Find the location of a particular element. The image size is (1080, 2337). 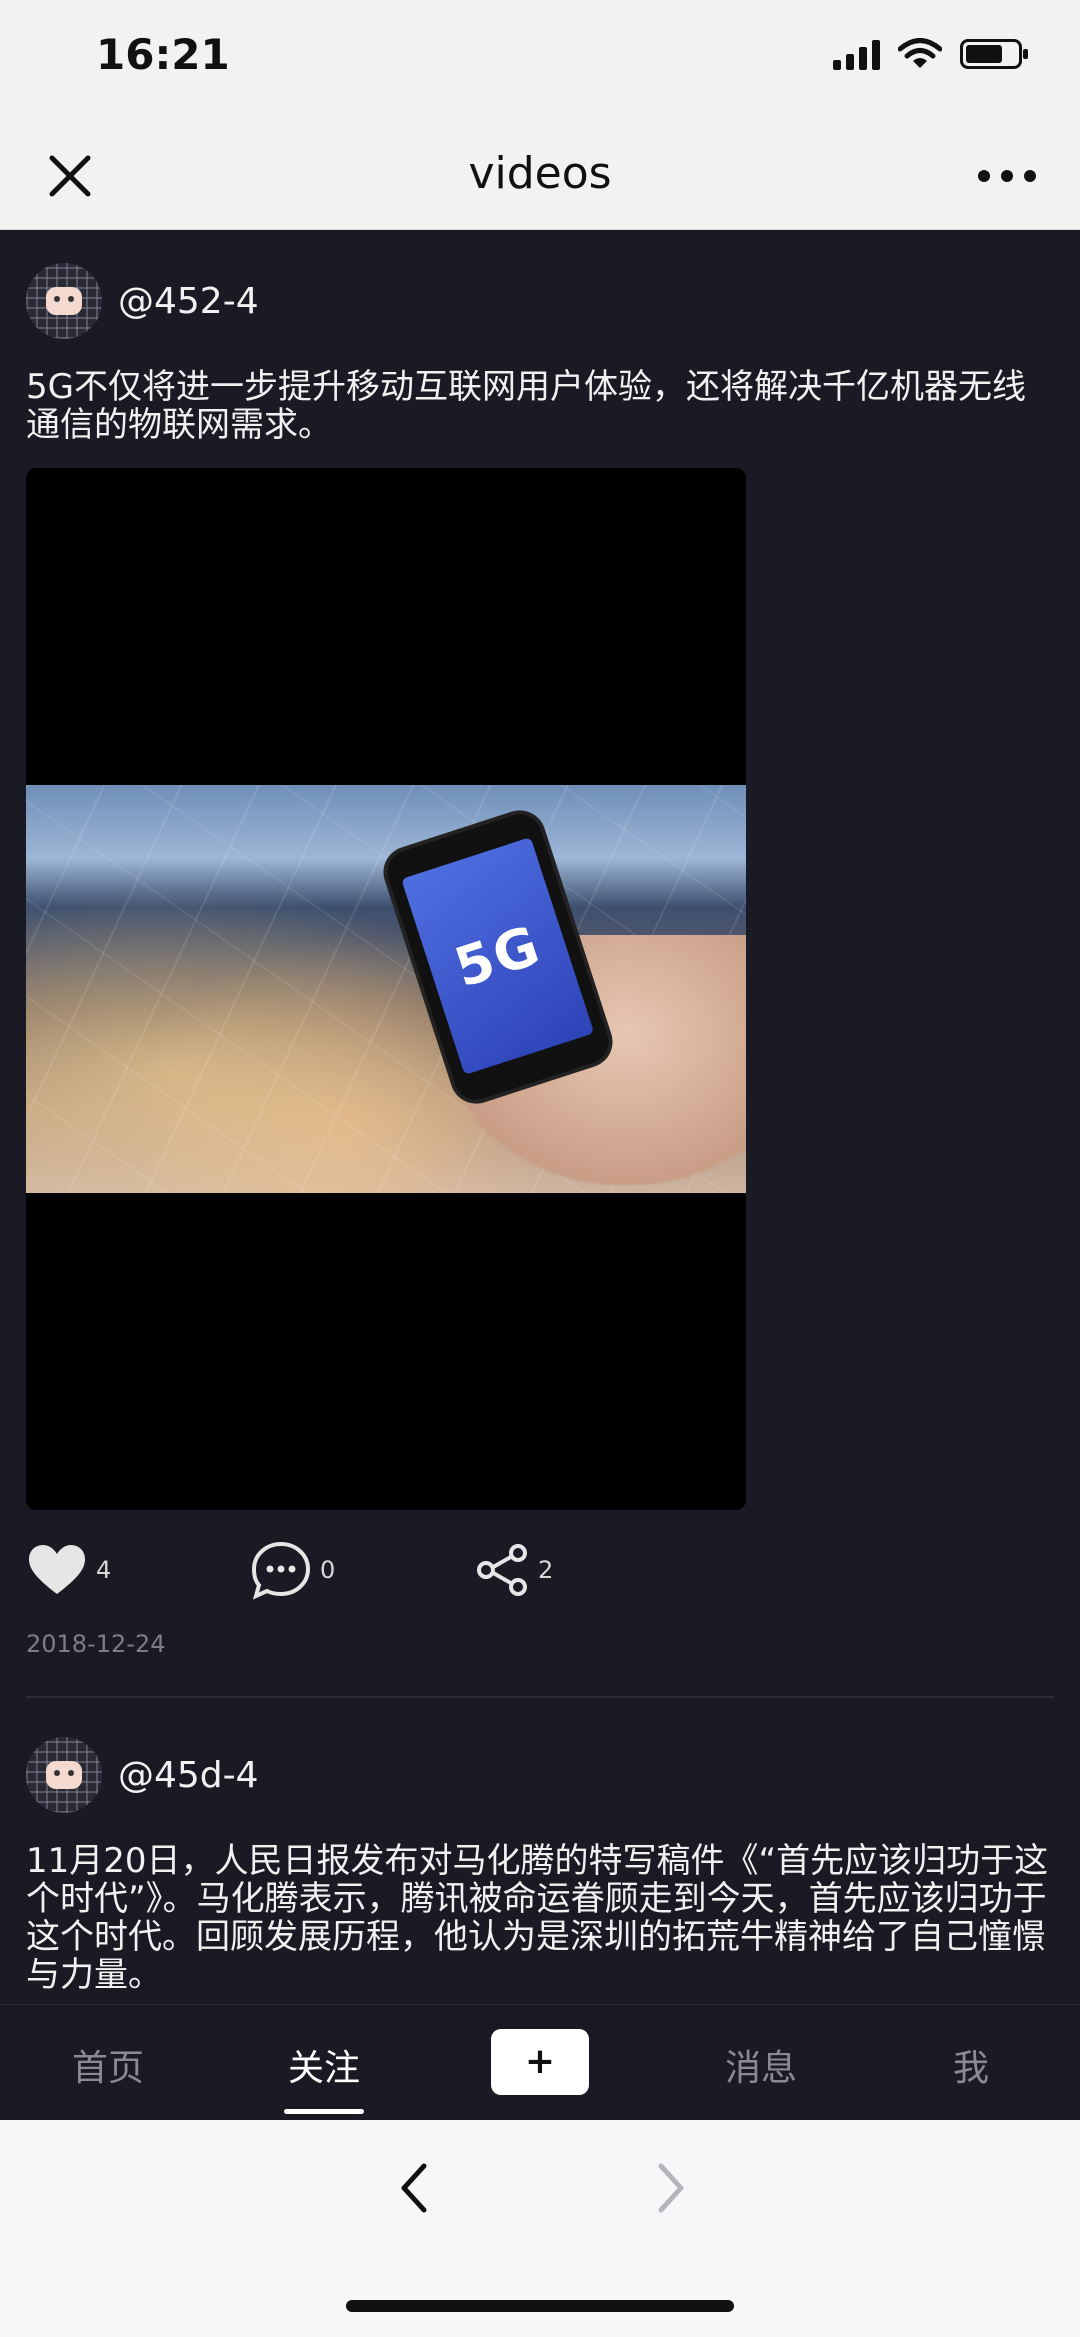

home-indicator is located at coordinates (540, 2306).